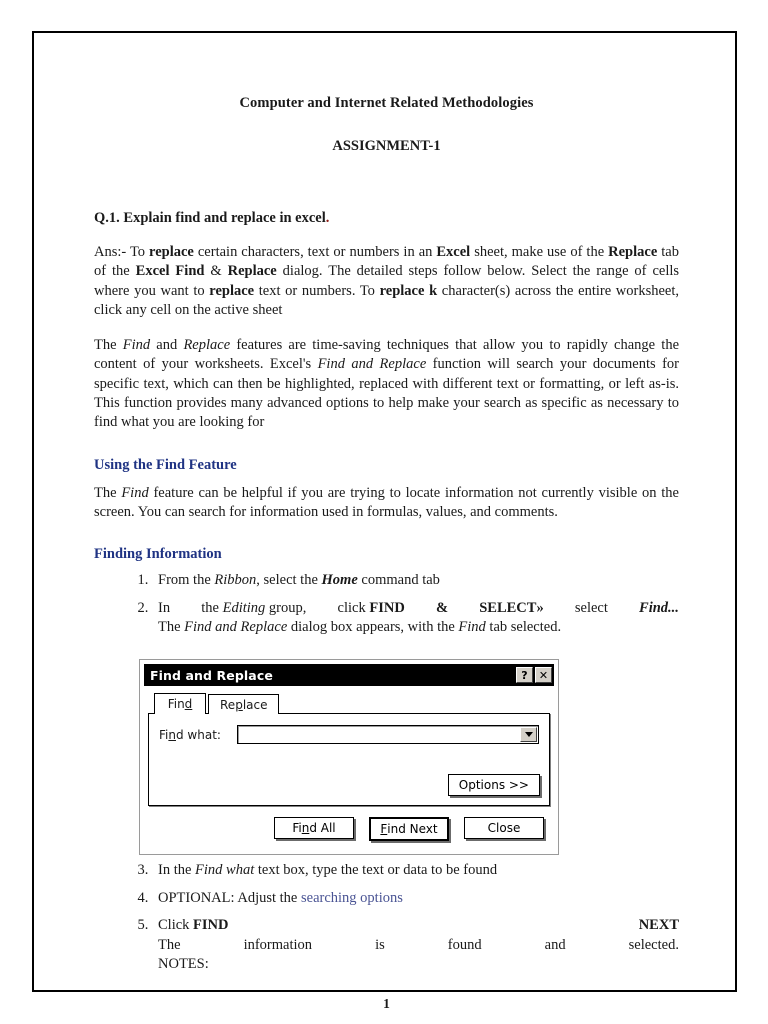 The image size is (768, 1024). Describe the element at coordinates (210, 218) in the screenshot. I see `question-heading-text: Q.1. Explain find and replace in excel` at that location.